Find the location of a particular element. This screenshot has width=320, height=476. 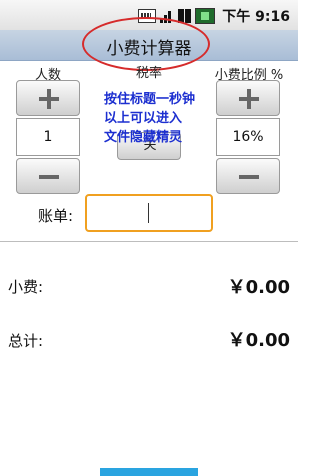

bill-label: 账单: is located at coordinates (56, 216).